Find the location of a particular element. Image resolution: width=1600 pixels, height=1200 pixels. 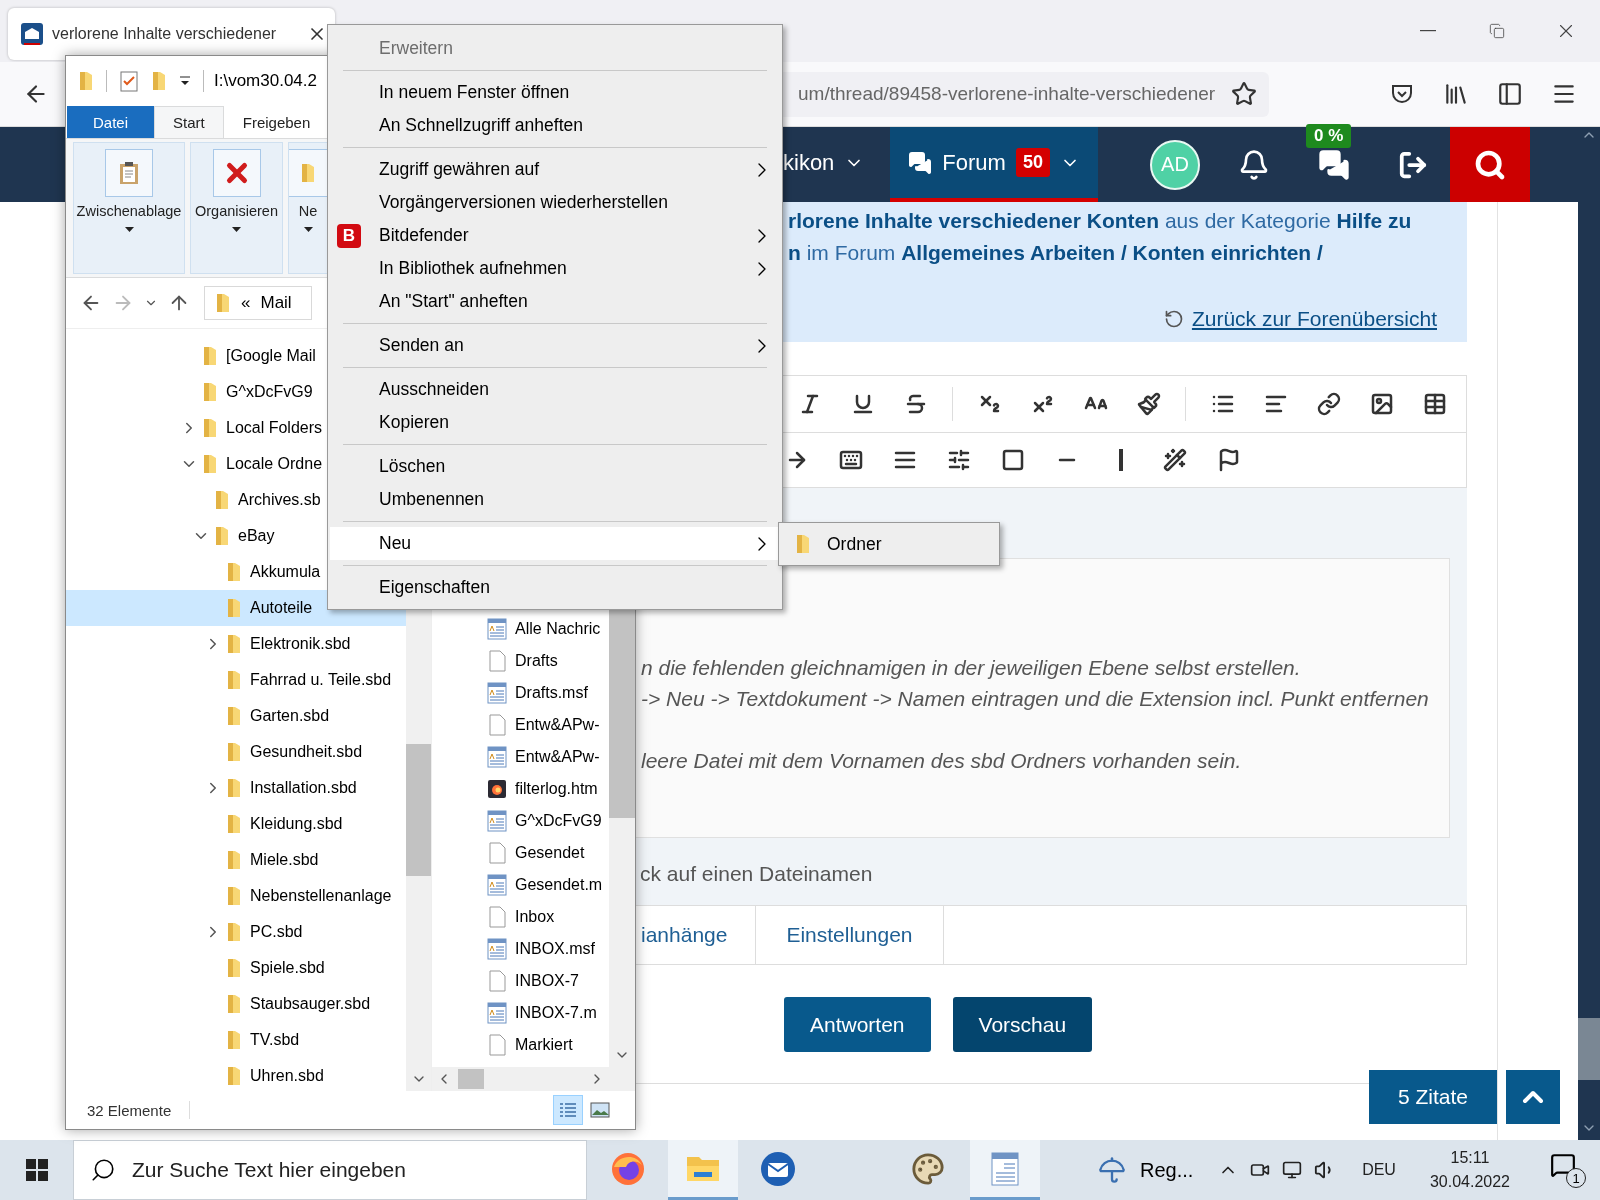

file-item: Gesendet.m is located at coordinates (548, 885).